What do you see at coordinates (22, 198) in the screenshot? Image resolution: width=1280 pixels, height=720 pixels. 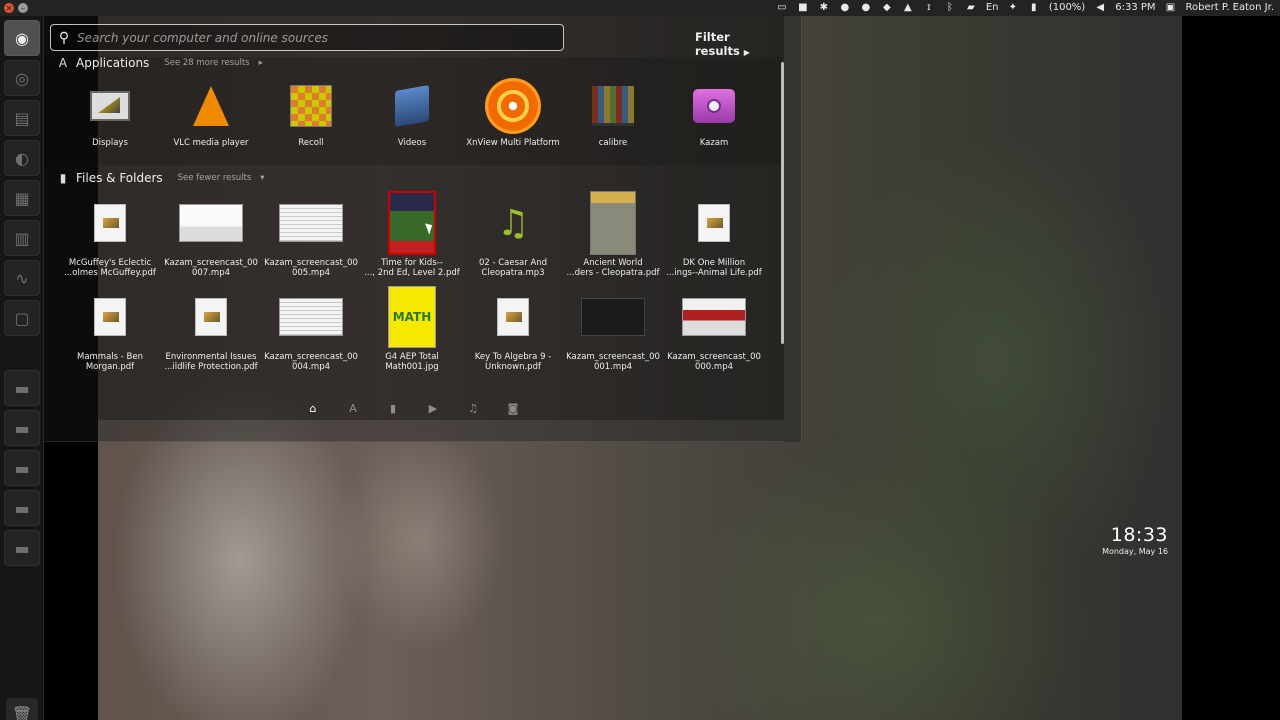 I see `launcher-app-icon: ▦` at bounding box center [22, 198].